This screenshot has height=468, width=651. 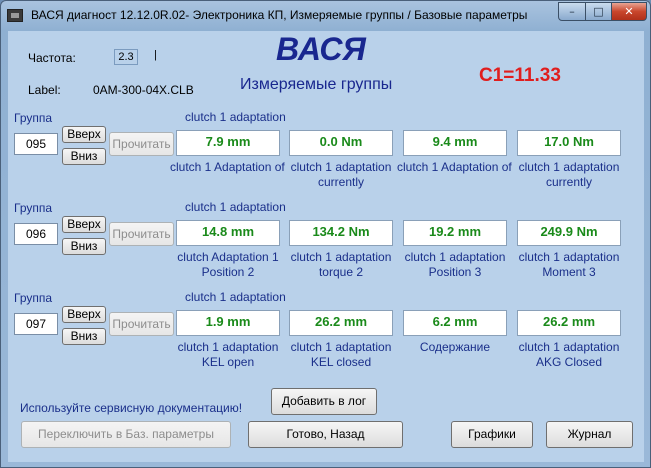 I want to click on measured-value: 249.9 Nm, so click(x=569, y=233).